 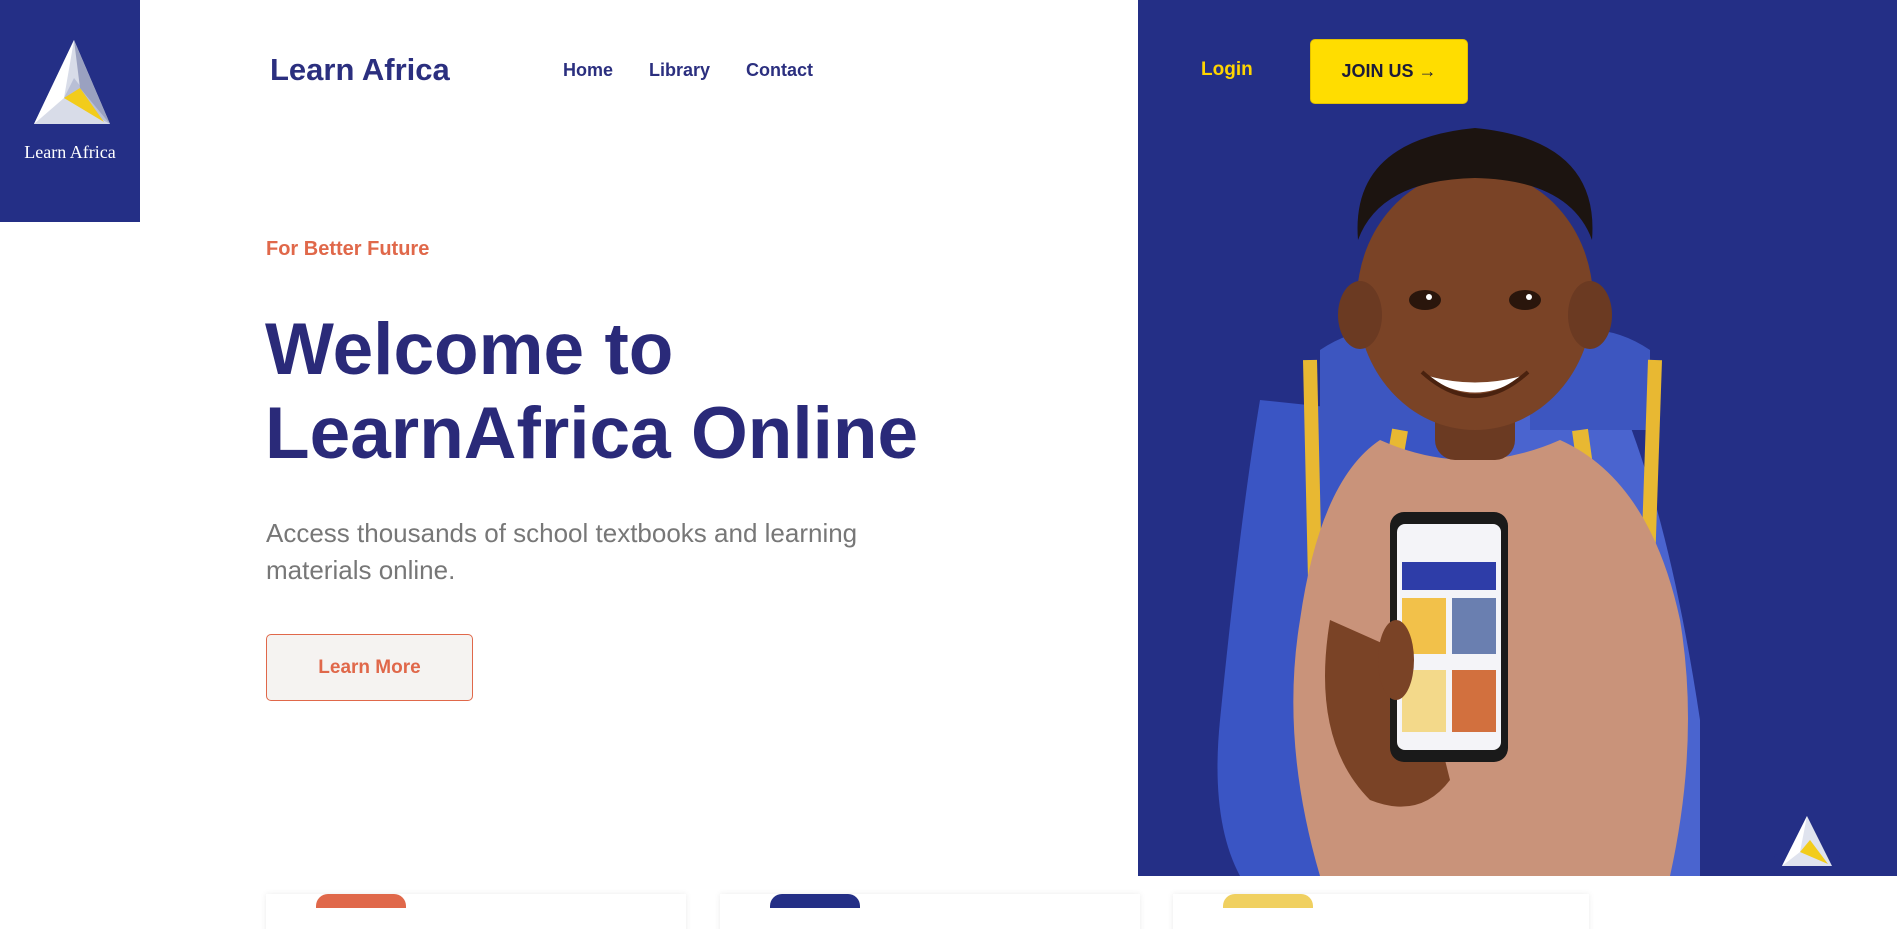 I want to click on login-link: Login, so click(x=1227, y=70).